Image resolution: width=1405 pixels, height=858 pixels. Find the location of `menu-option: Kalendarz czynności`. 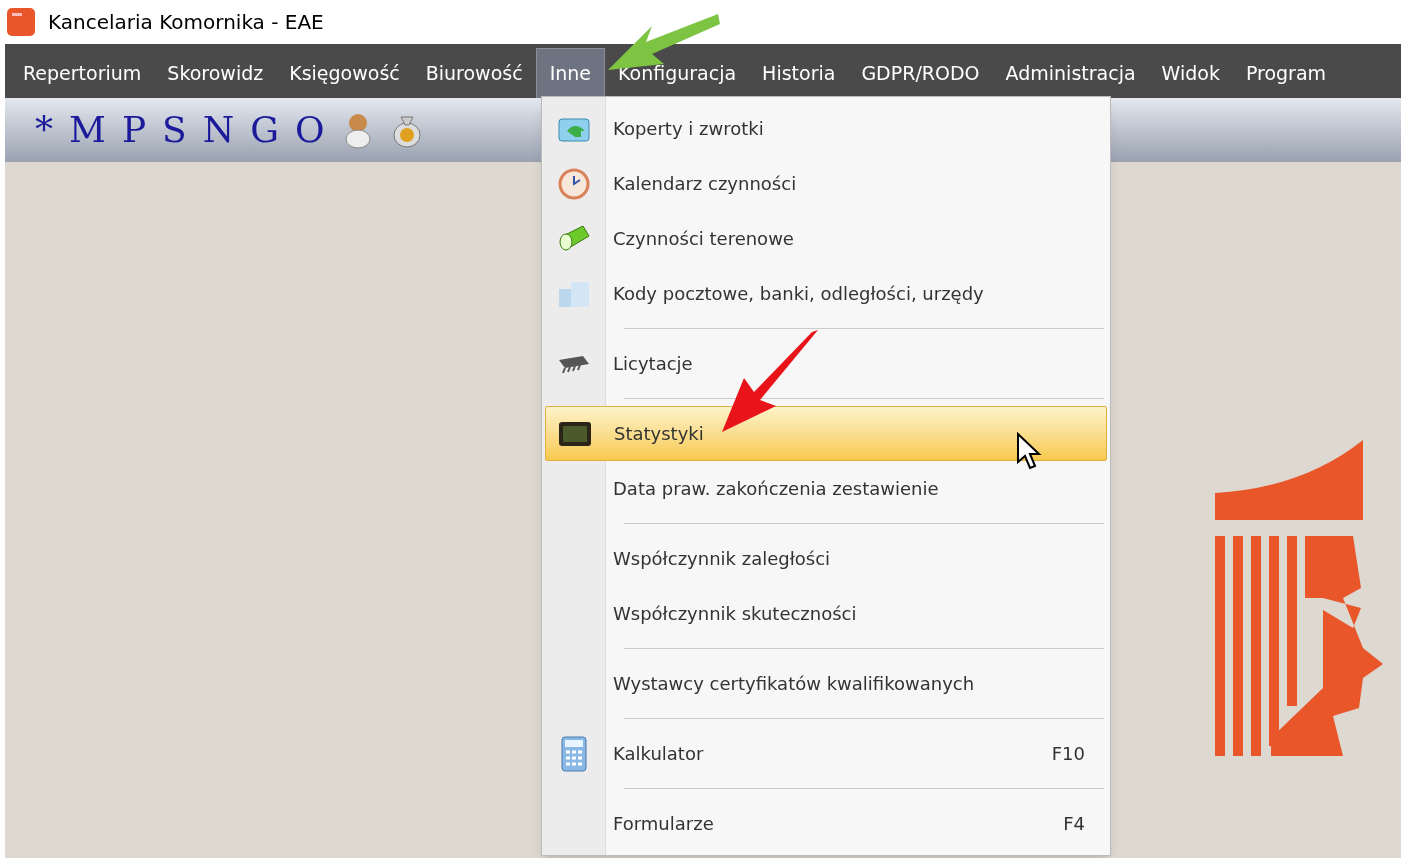

menu-option: Kalendarz czynności is located at coordinates (826, 183).